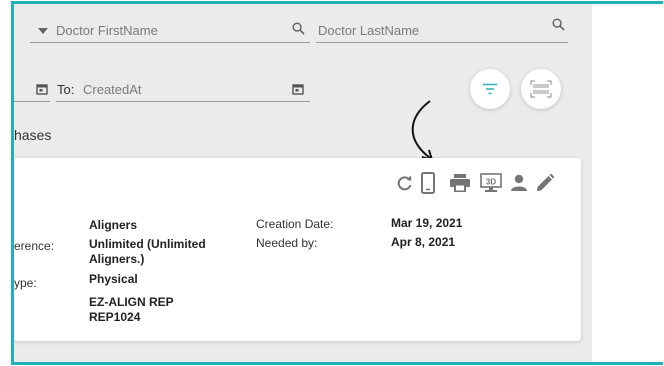  I want to click on reference-value: Unlimited (Unlimited Aligners.), so click(147, 251).